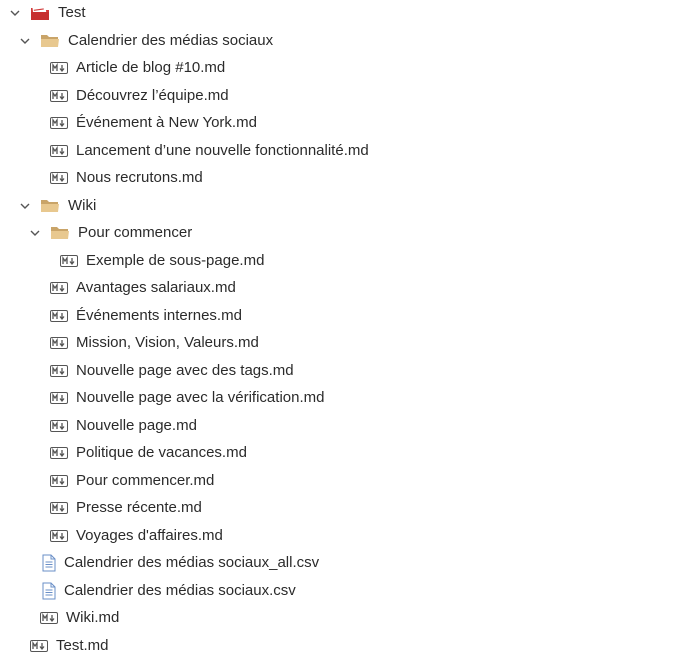 Image resolution: width=680 pixels, height=662 pixels. I want to click on tree-item-label: Nouvelle page avec la vérification.md, so click(200, 397).